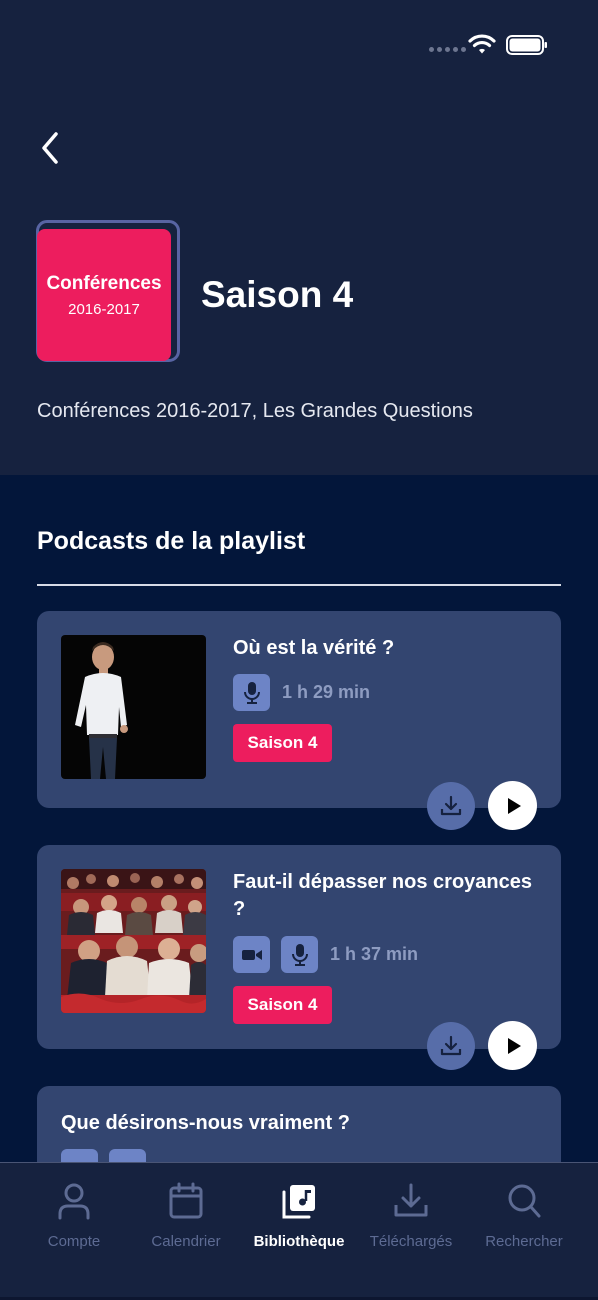  I want to click on podcast-duration: 1 h 37 min, so click(374, 954).